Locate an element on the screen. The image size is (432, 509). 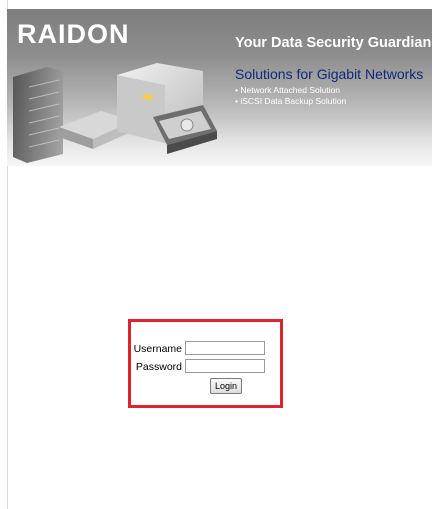
feature-item-iscsi: • iSCSI Data Backup Solution is located at coordinates (291, 101).